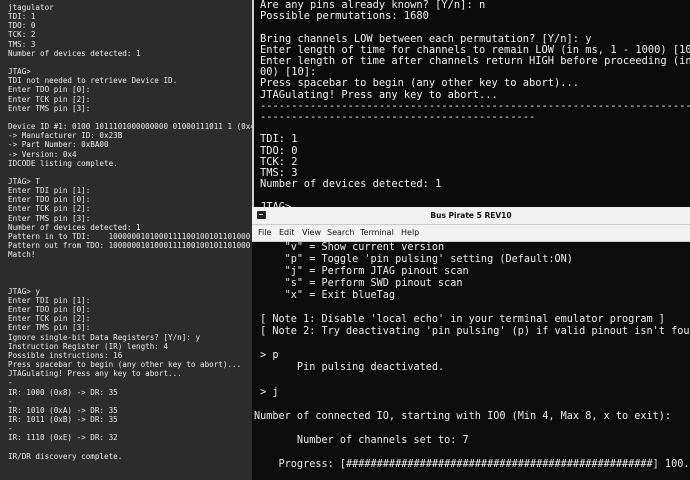  I want to click on terminal-line: "j" = Perform JTAG pinout scan, so click(361, 272).